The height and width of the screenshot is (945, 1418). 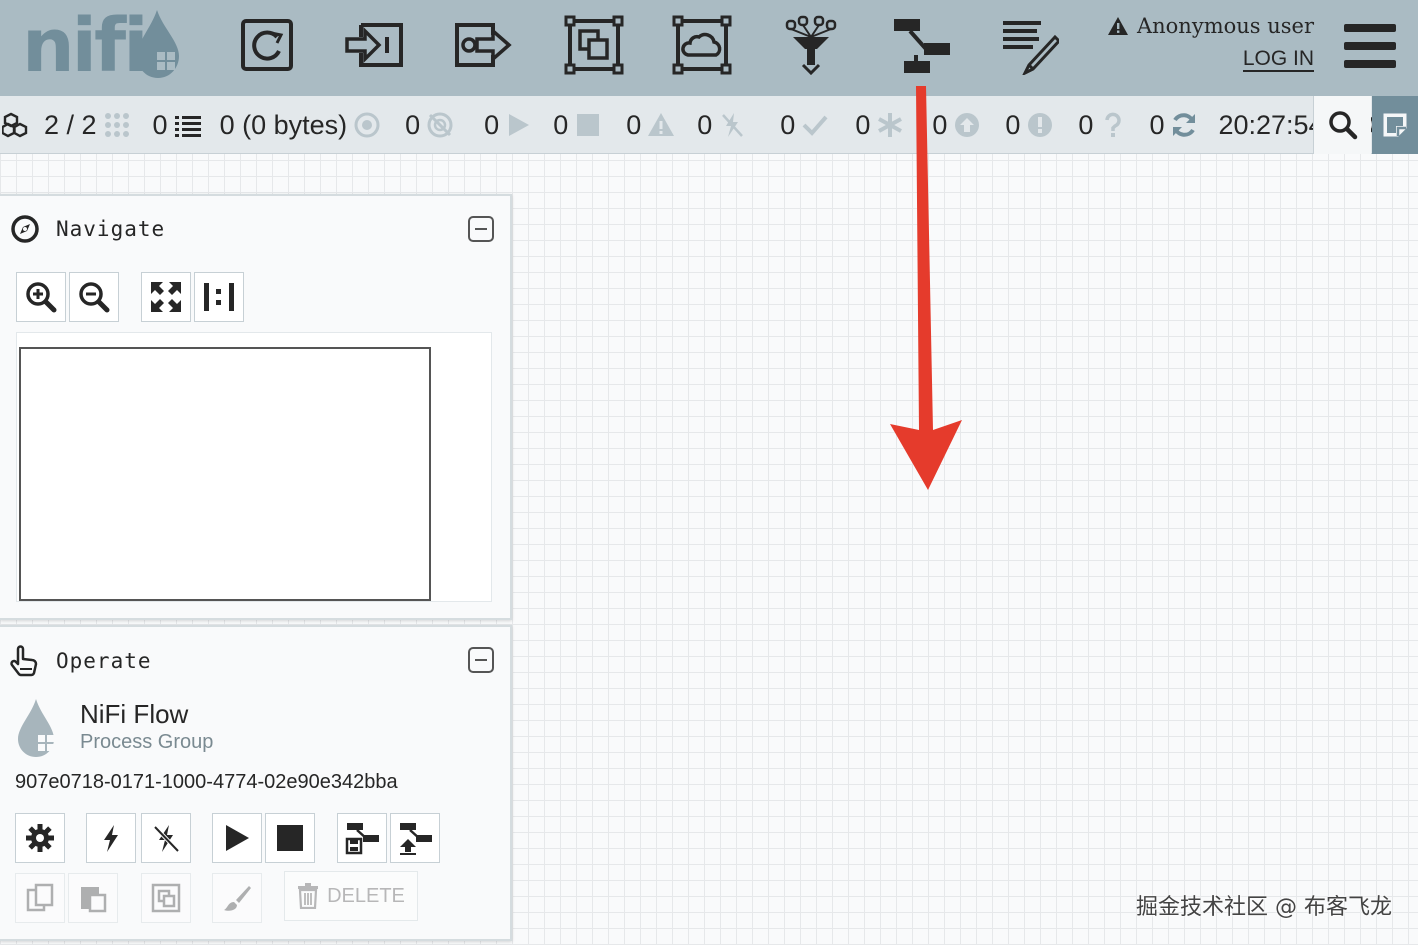 I want to click on trash-icon, so click(x=308, y=896).